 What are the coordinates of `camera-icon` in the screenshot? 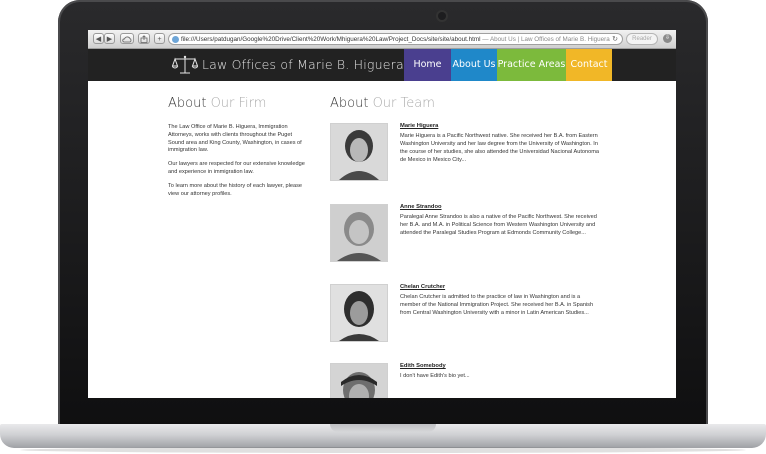 It's located at (442, 16).